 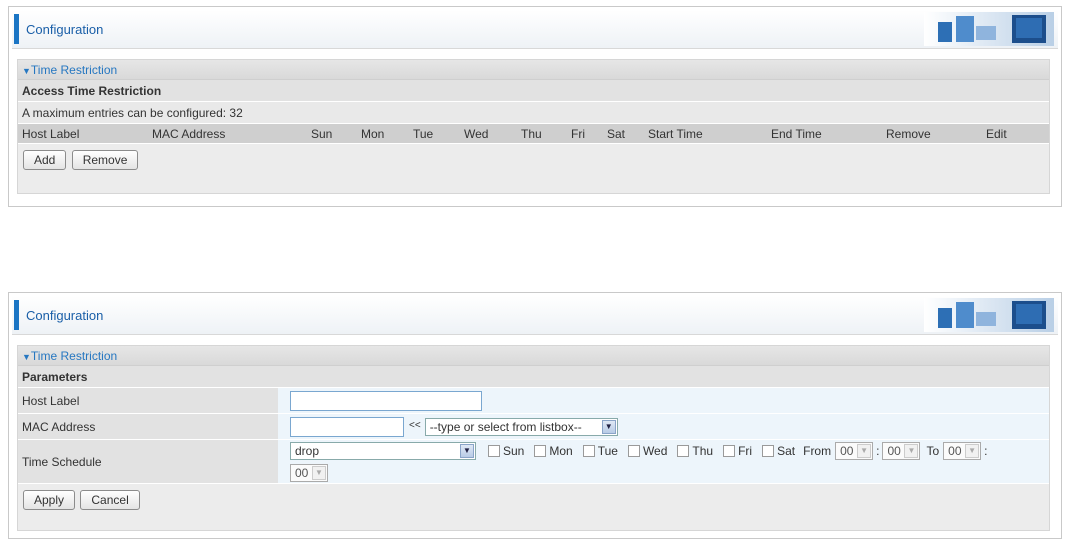 I want to click on to-minute-value: 00, so click(x=302, y=472).